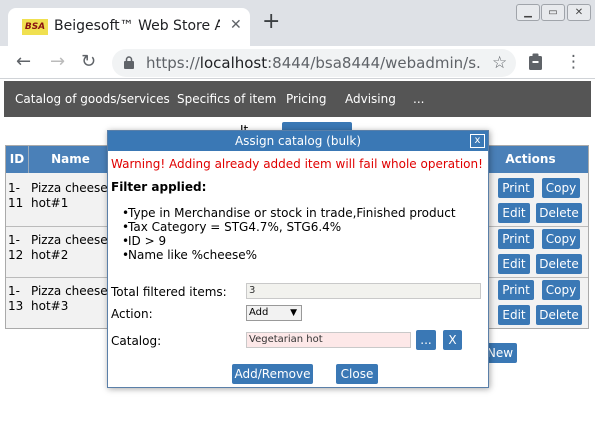 This screenshot has width=595, height=427. I want to click on cell-id: 1-11, so click(16, 195).